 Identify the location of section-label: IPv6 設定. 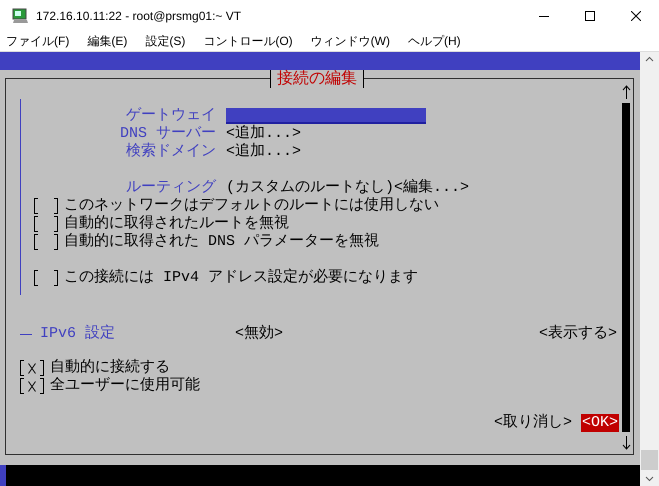
(78, 334).